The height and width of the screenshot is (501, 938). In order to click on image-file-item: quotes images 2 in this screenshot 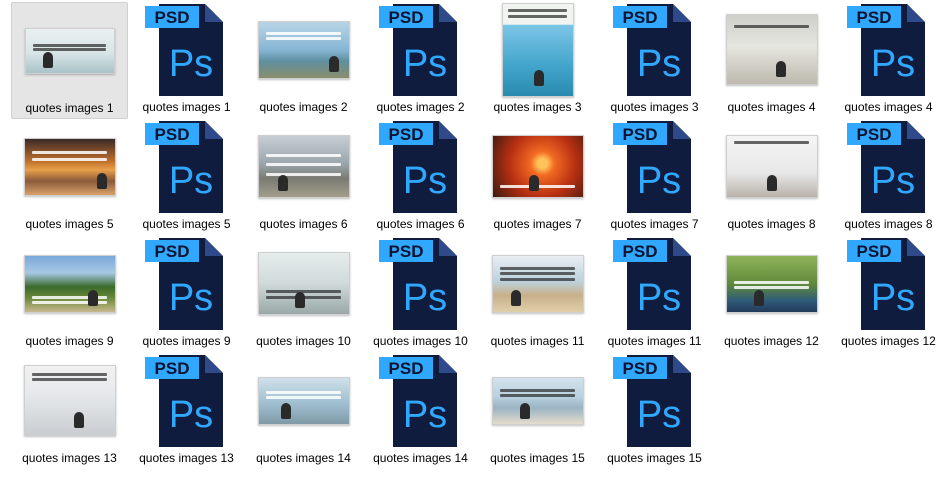, I will do `click(303, 60)`.